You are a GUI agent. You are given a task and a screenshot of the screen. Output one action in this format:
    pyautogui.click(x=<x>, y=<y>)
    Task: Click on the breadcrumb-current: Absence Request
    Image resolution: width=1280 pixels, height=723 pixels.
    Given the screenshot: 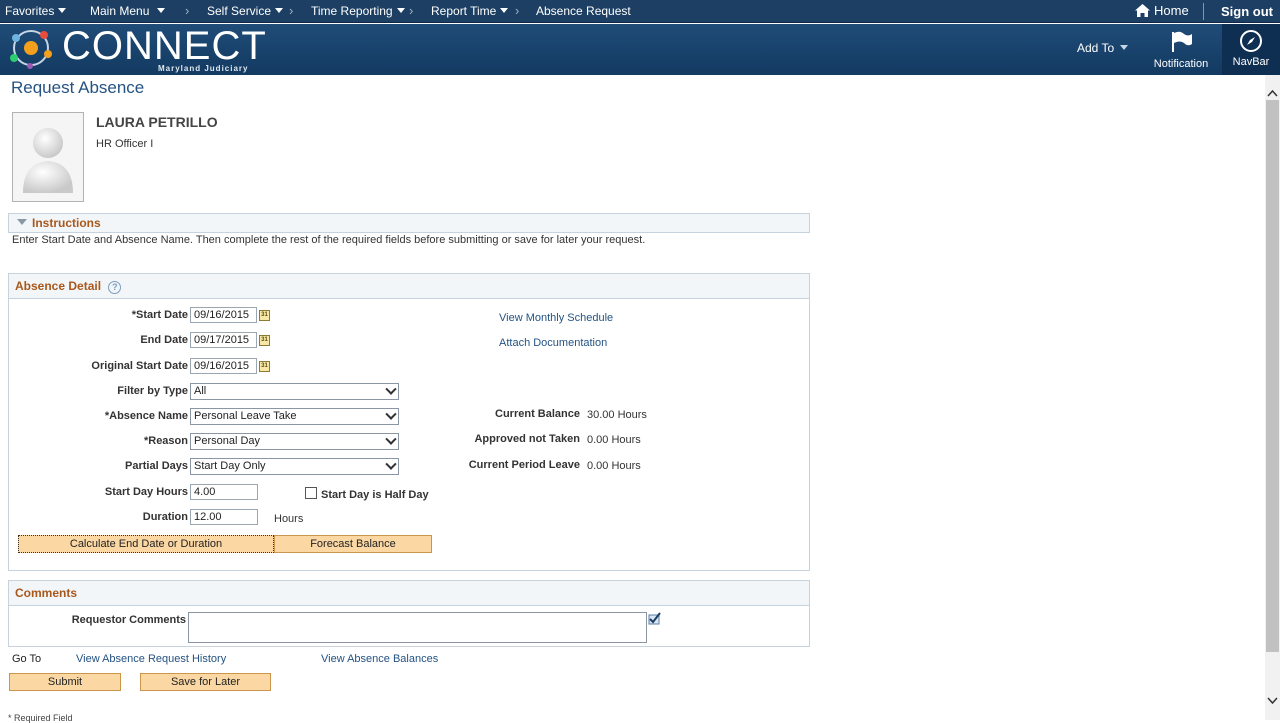 What is the action you would take?
    pyautogui.click(x=583, y=11)
    